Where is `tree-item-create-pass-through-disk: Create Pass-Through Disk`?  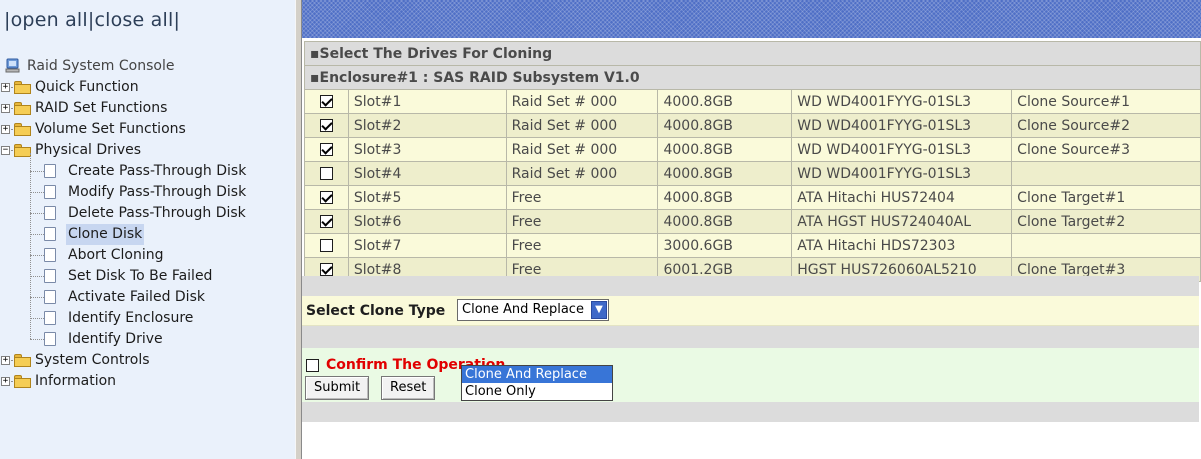
tree-item-create-pass-through-disk: Create Pass-Through Disk is located at coordinates (145, 171).